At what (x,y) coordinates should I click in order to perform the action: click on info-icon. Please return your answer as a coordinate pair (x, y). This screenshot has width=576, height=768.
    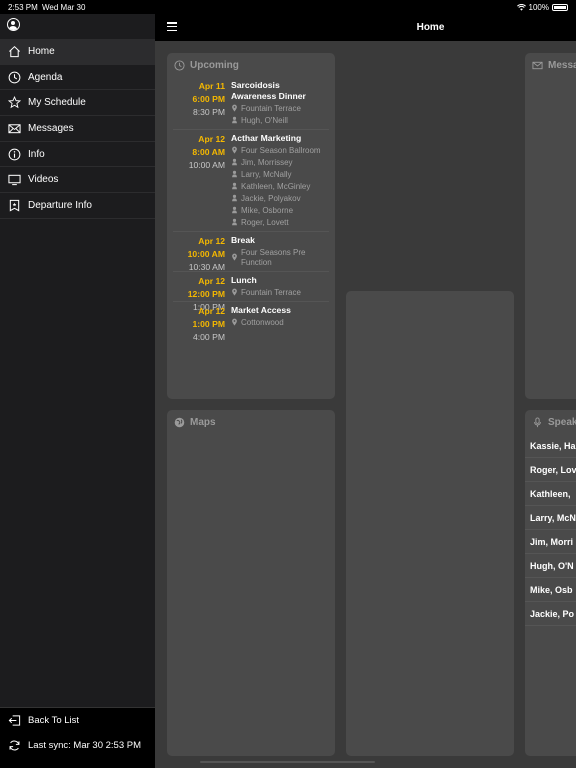
    Looking at the image, I should click on (14, 154).